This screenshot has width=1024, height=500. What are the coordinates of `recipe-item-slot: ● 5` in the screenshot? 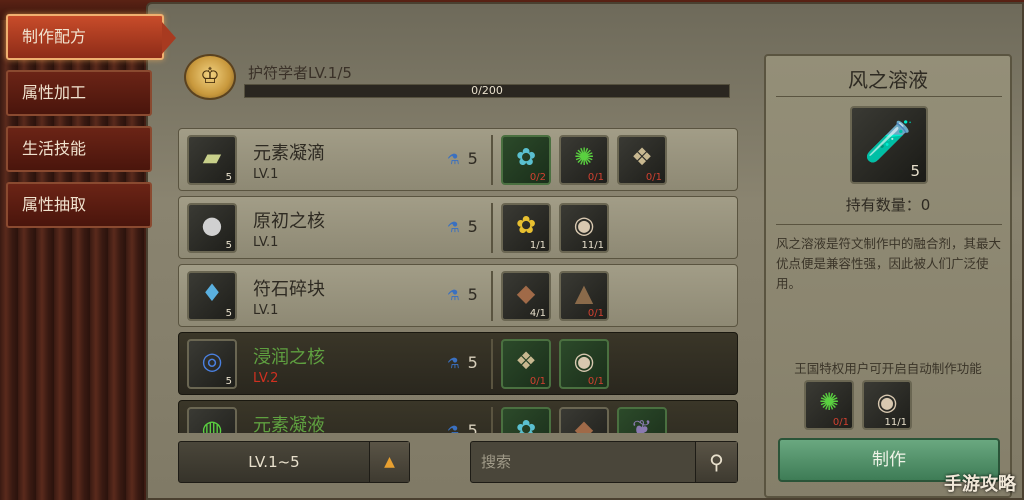 It's located at (212, 228).